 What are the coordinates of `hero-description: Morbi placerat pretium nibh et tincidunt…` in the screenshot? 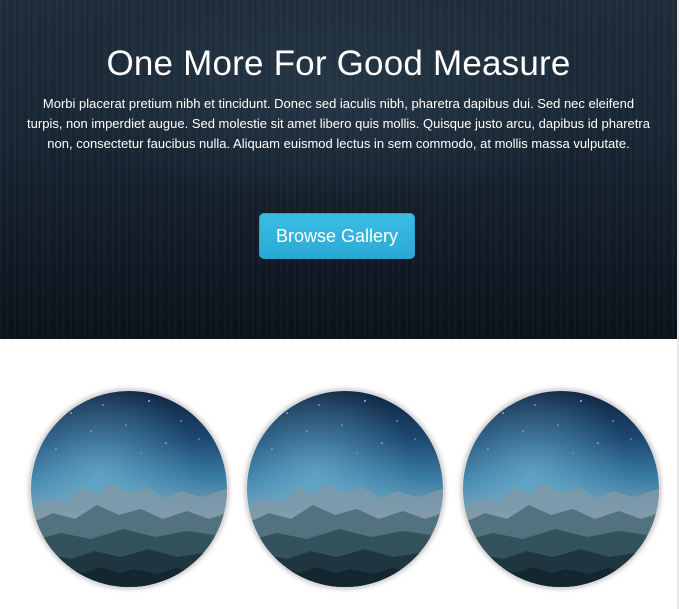 It's located at (338, 123).